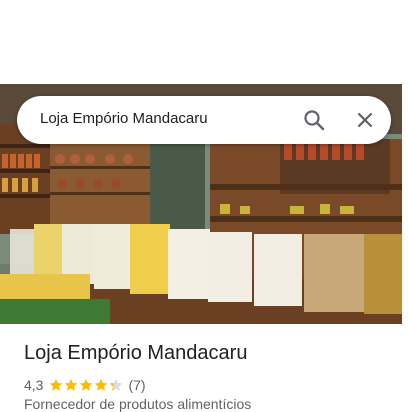 This screenshot has height=412, width=408. I want to click on review-count: (7), so click(136, 385).